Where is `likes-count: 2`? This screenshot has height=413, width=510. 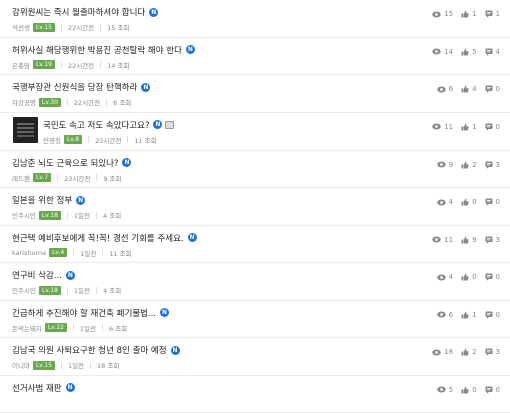
likes-count: 2 is located at coordinates (474, 165).